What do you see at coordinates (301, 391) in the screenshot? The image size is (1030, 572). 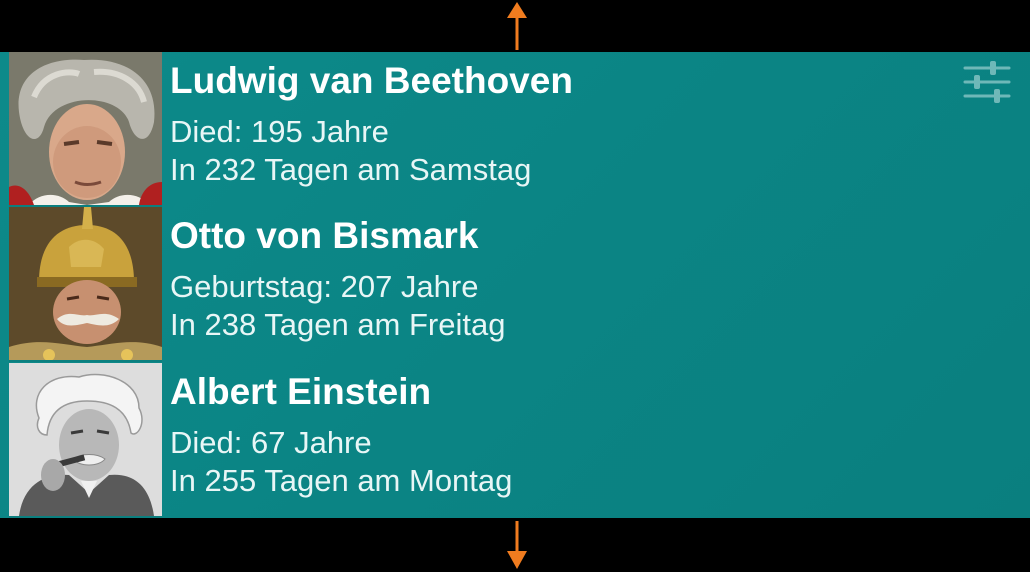 I see `person-name: Albert Einstein` at bounding box center [301, 391].